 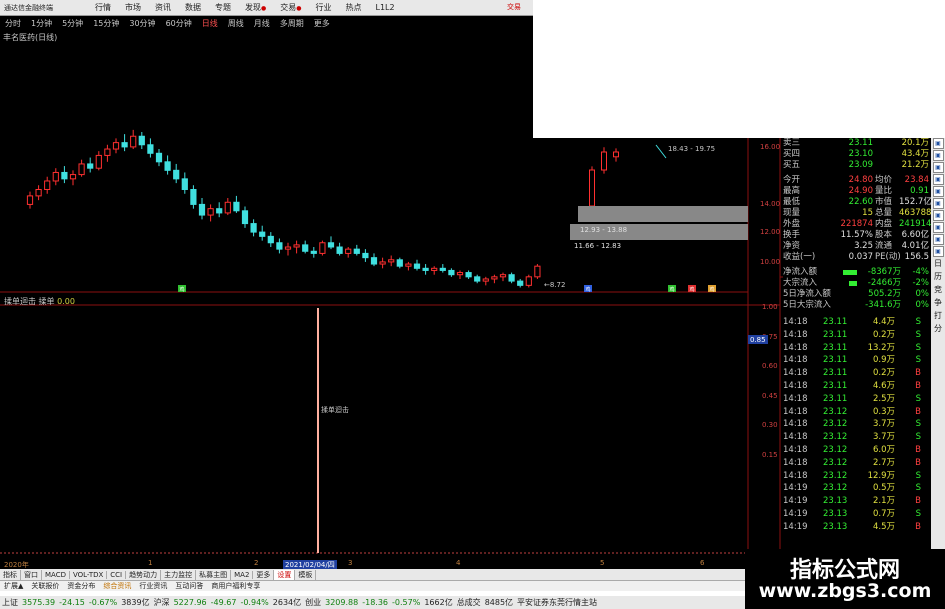 What do you see at coordinates (711, 289) in the screenshot?
I see `signal-marker-label: 鸡` at bounding box center [711, 289].